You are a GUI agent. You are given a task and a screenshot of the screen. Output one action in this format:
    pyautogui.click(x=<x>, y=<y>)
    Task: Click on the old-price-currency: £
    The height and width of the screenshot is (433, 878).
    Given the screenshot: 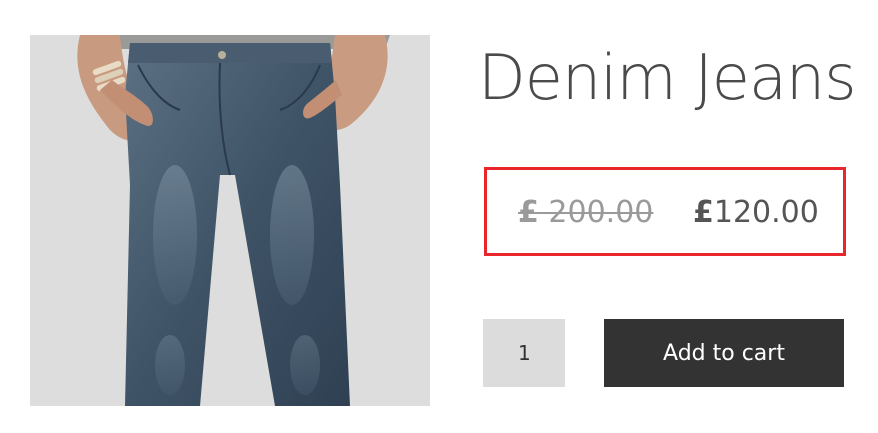 What is the action you would take?
    pyautogui.click(x=528, y=212)
    